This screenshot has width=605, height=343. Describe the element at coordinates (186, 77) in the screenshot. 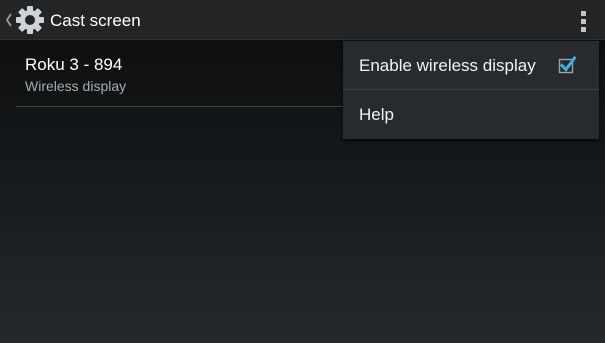

I see `device-item-roku: Roku 3 - 894 Wireless display` at that location.